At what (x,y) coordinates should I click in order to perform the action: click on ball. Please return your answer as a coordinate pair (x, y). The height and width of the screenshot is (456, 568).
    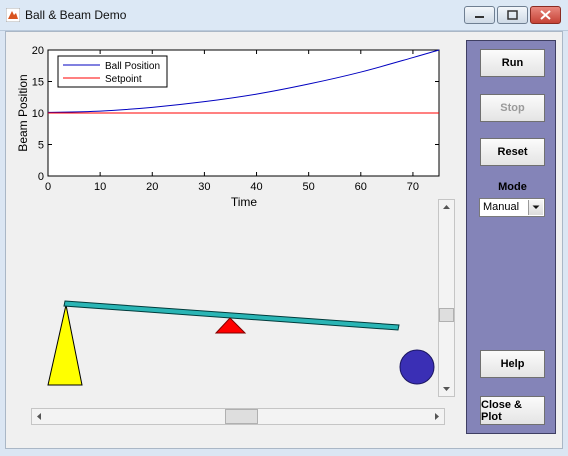
    Looking at the image, I should click on (417, 367).